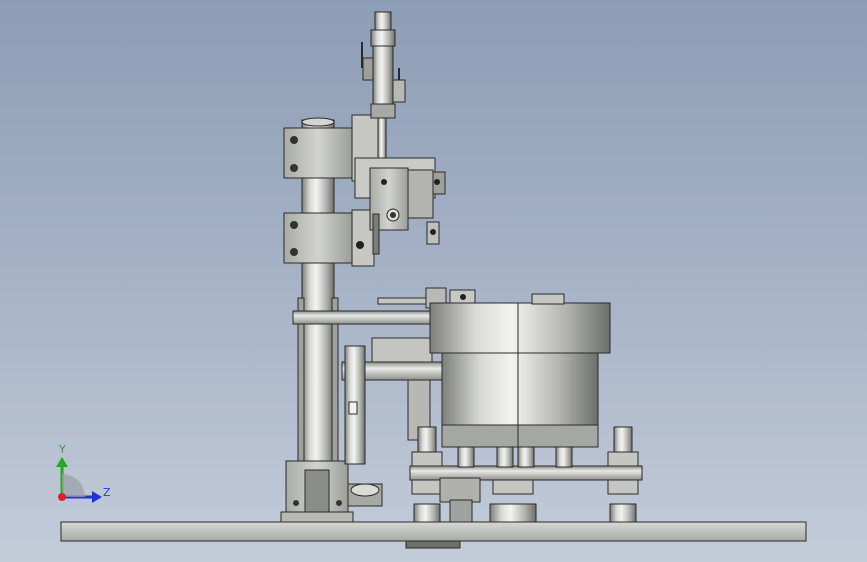 This screenshot has width=867, height=562. I want to click on z-axis-label: Z, so click(107, 492).